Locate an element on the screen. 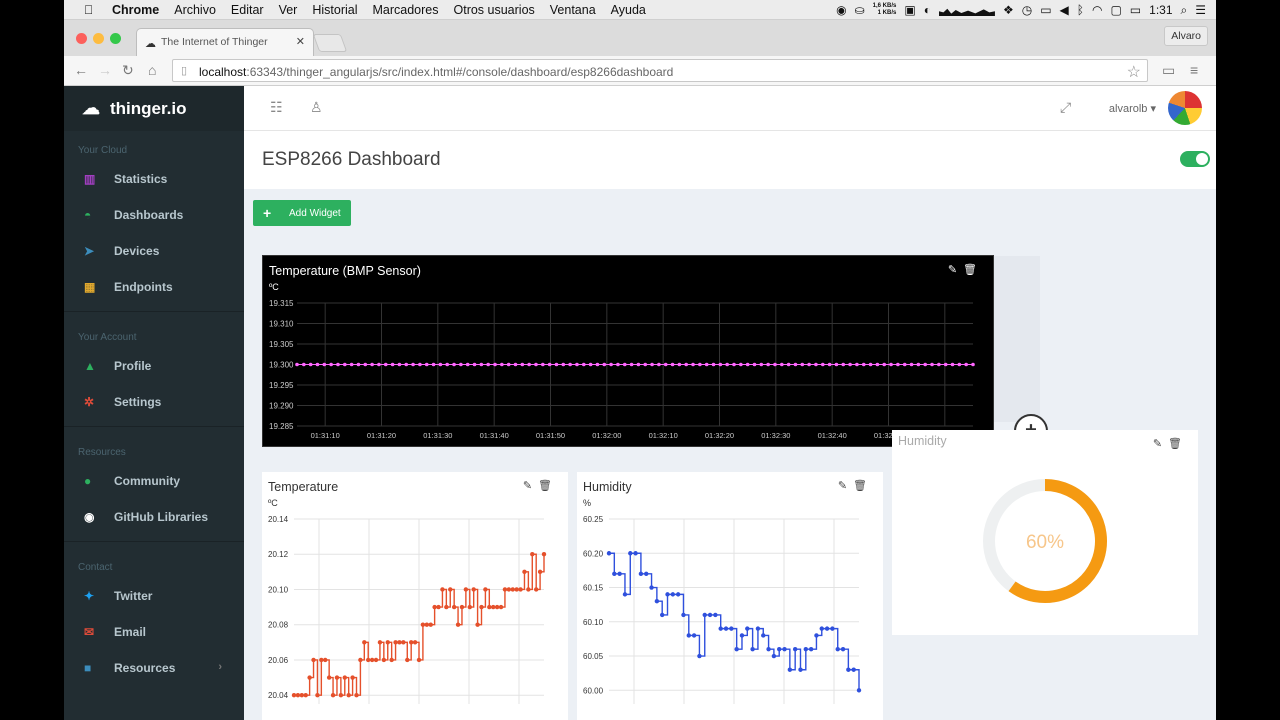  dashboard-edit-toggle is located at coordinates (1195, 159).